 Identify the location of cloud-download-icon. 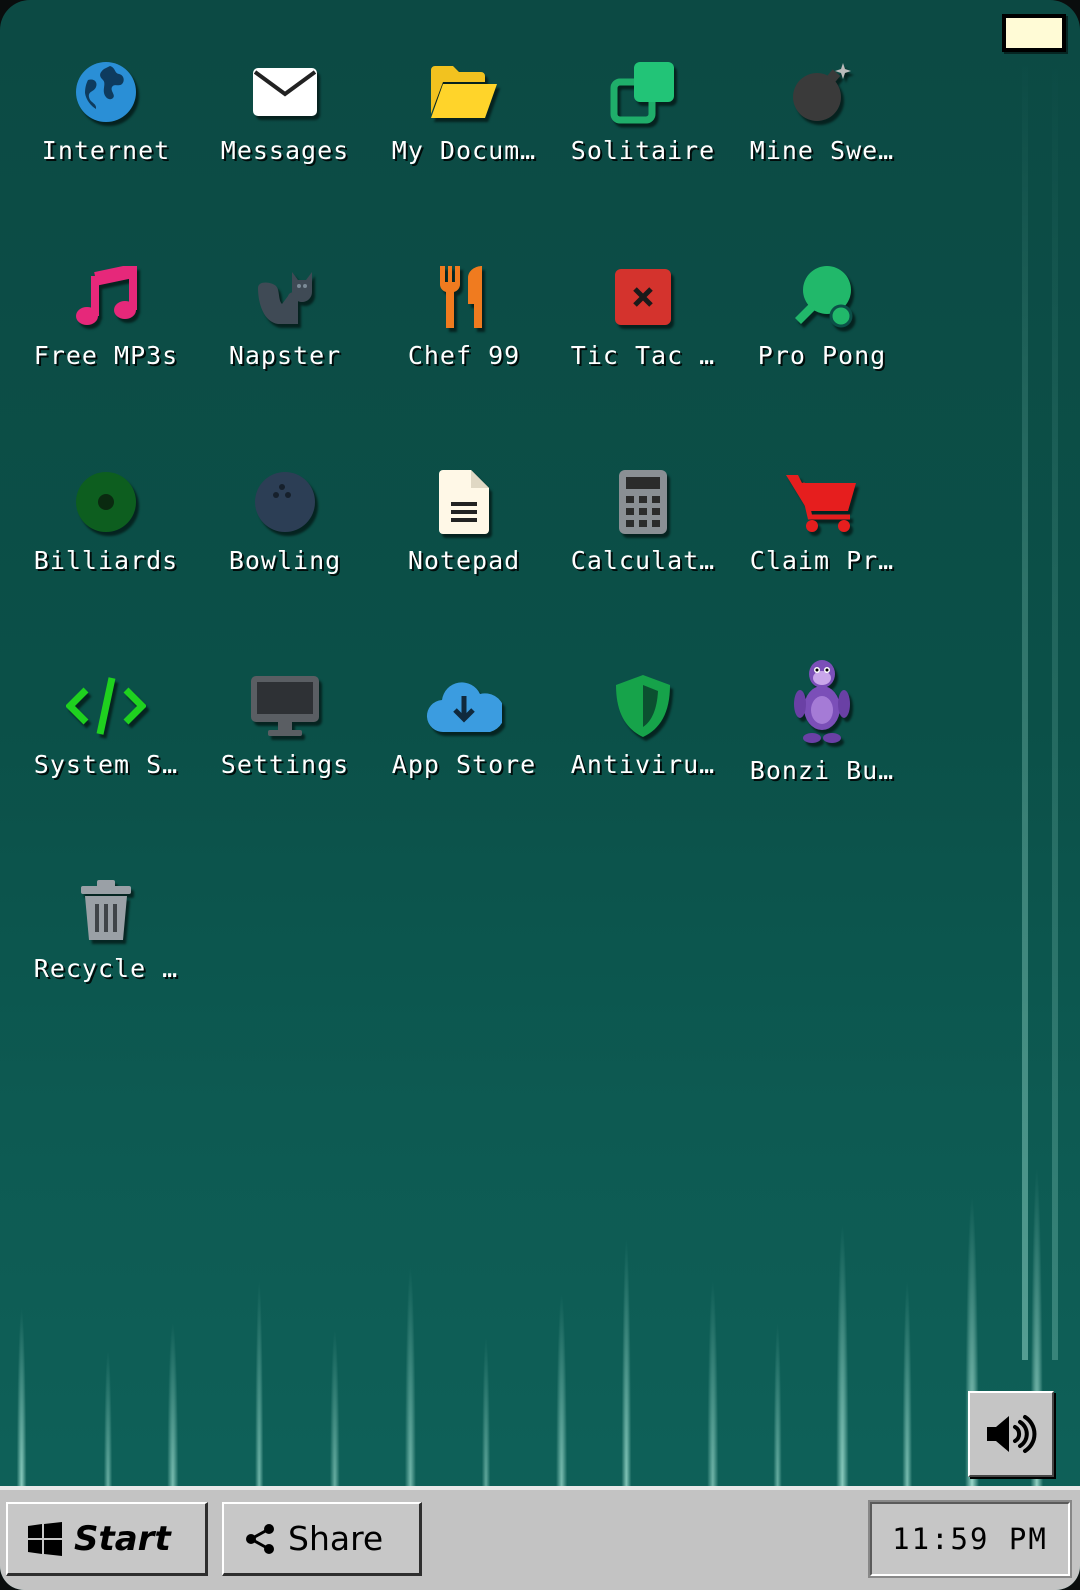
(464, 706).